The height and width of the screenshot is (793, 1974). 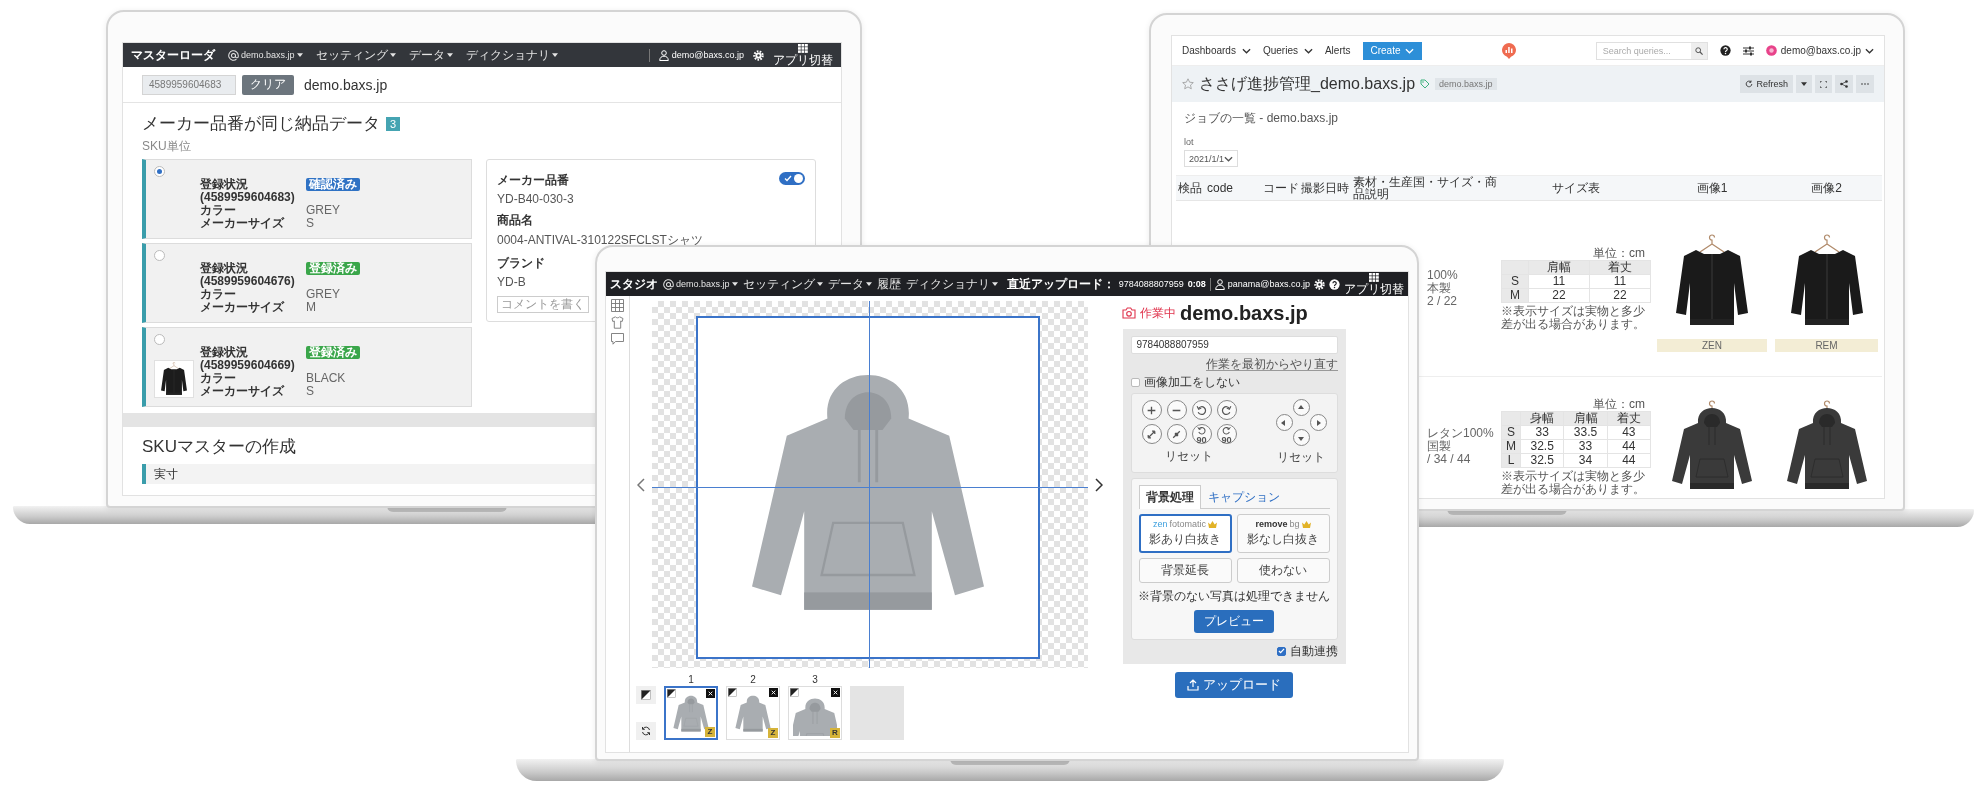 I want to click on help-icon, so click(x=1334, y=284).